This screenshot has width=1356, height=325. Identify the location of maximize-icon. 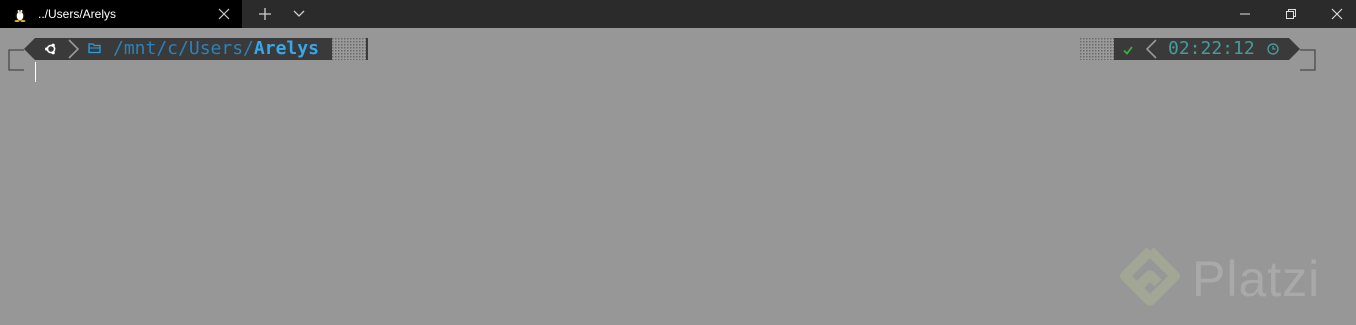
(1291, 14).